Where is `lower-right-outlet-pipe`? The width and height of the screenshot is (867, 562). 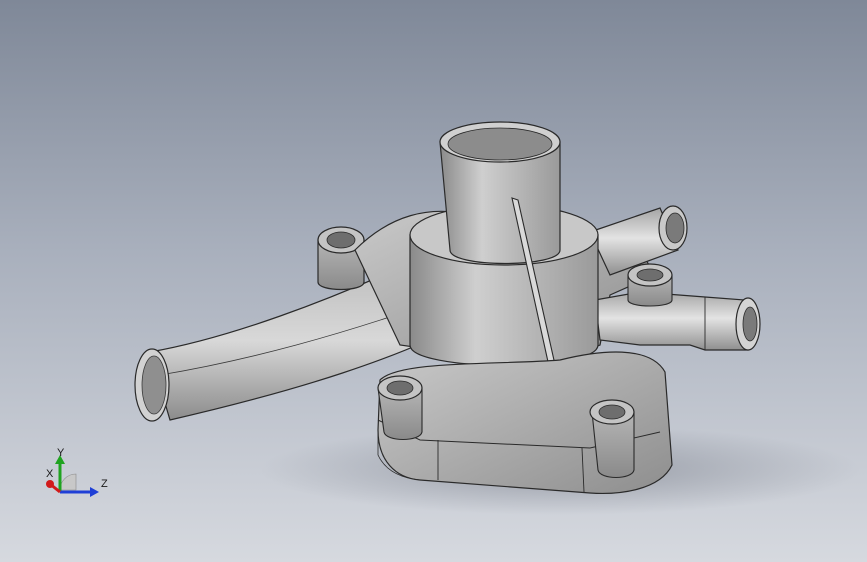 lower-right-outlet-pipe is located at coordinates (677, 321).